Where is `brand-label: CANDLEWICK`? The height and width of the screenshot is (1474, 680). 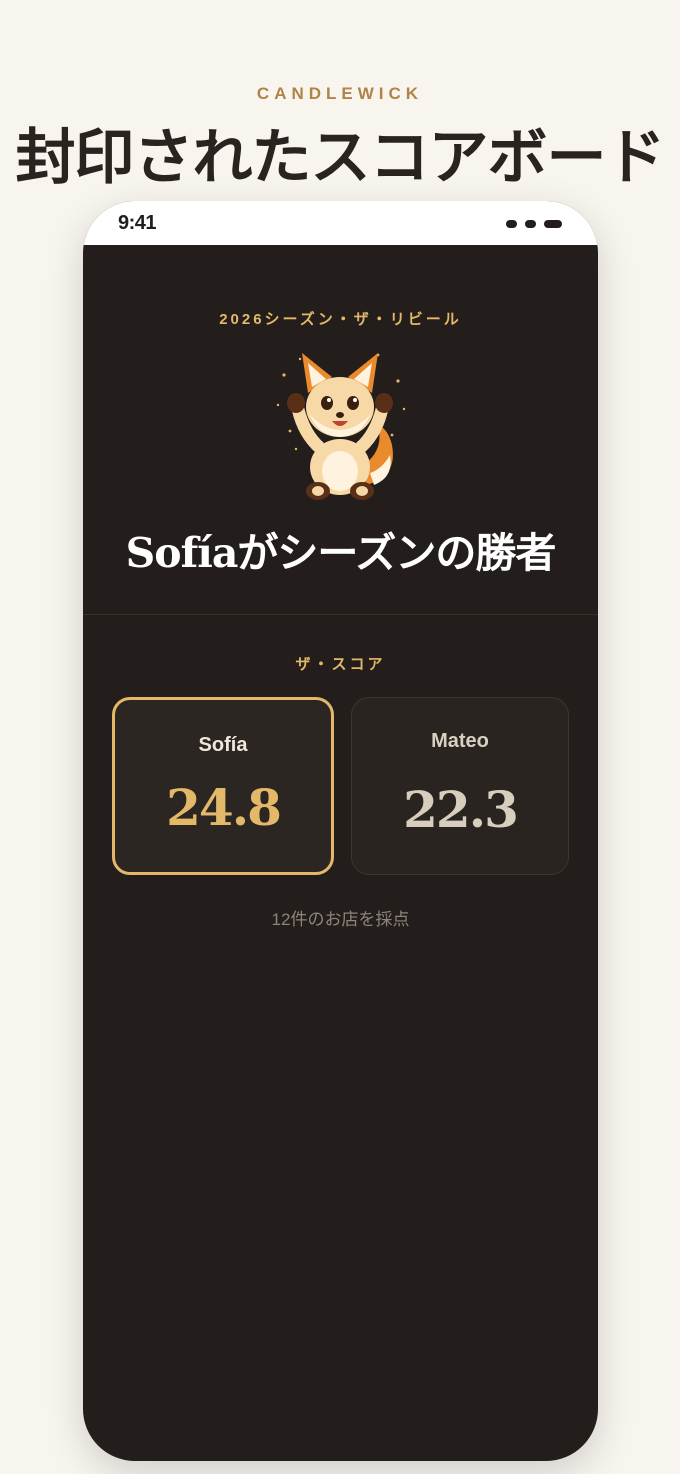 brand-label: CANDLEWICK is located at coordinates (340, 93).